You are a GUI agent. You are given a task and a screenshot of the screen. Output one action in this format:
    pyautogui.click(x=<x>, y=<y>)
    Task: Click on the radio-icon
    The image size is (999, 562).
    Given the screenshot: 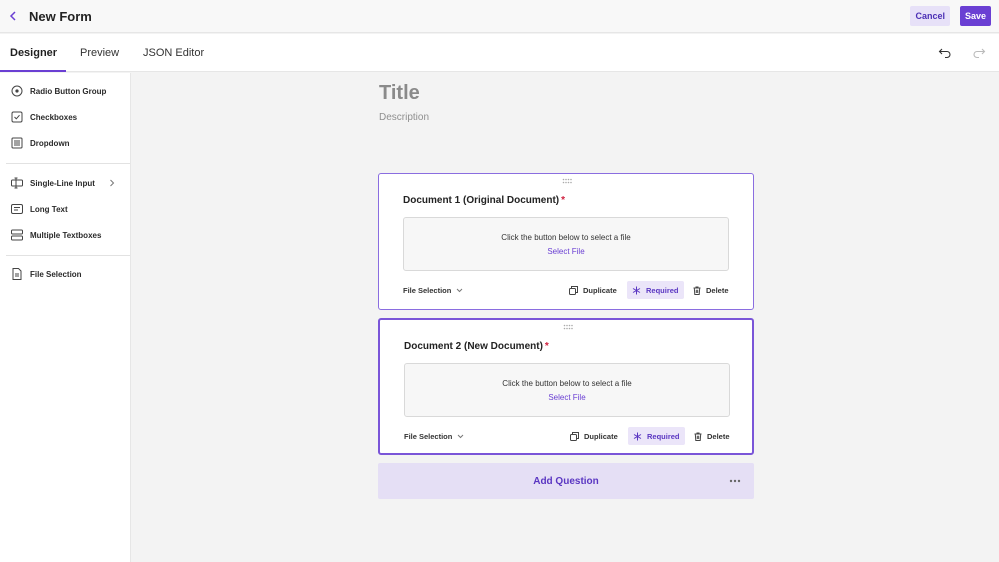 What is the action you would take?
    pyautogui.click(x=17, y=91)
    